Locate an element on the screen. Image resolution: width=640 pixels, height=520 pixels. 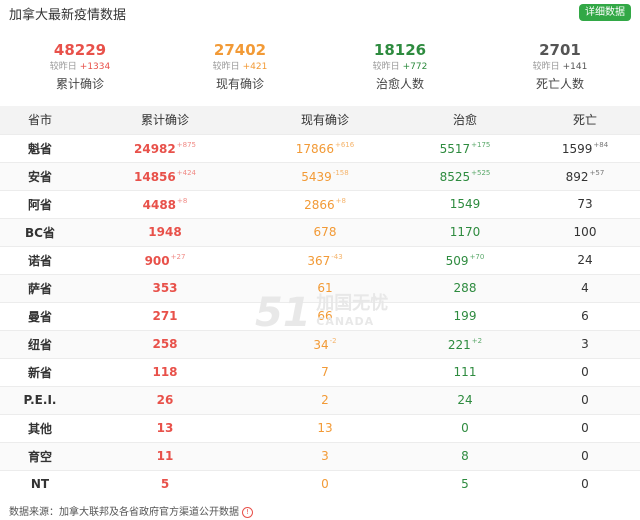
cur-value: 3 is located at coordinates (325, 456).